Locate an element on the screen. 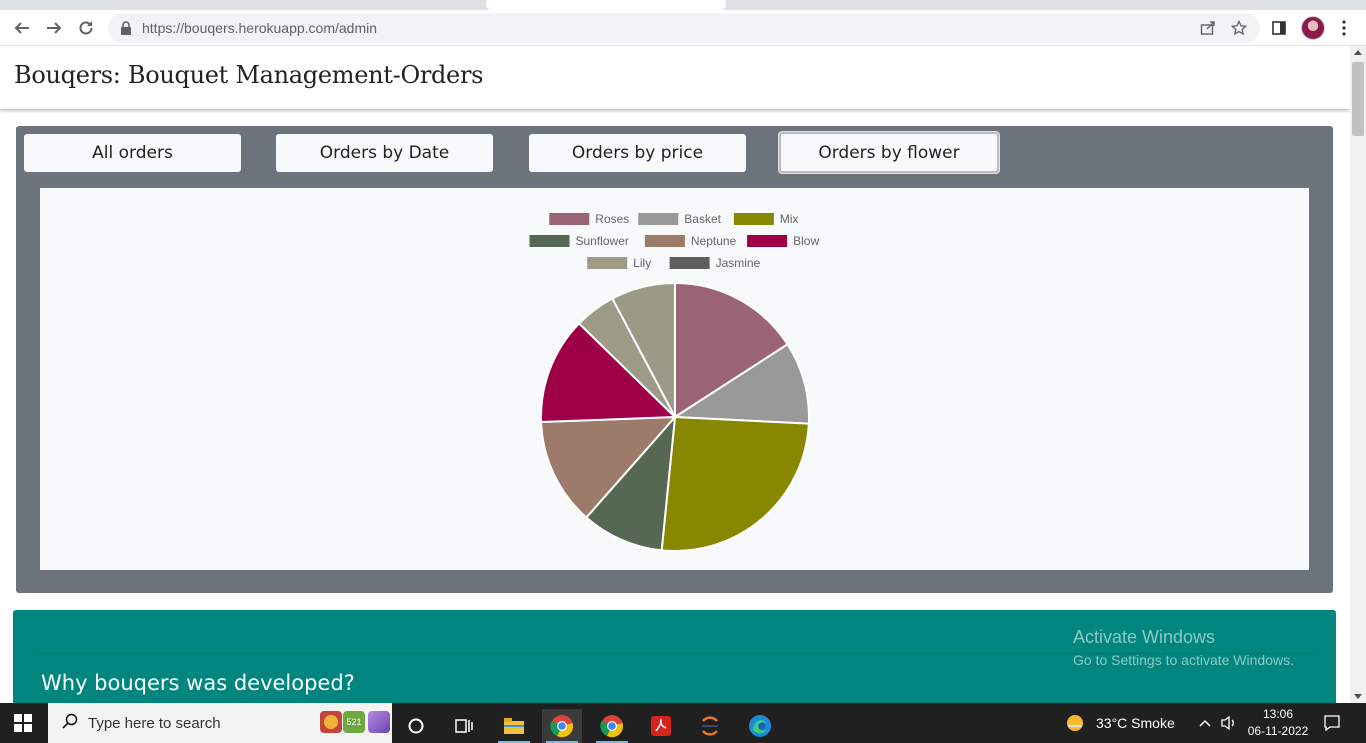 The height and width of the screenshot is (743, 1366). pie-slice-mix is located at coordinates (735, 483).